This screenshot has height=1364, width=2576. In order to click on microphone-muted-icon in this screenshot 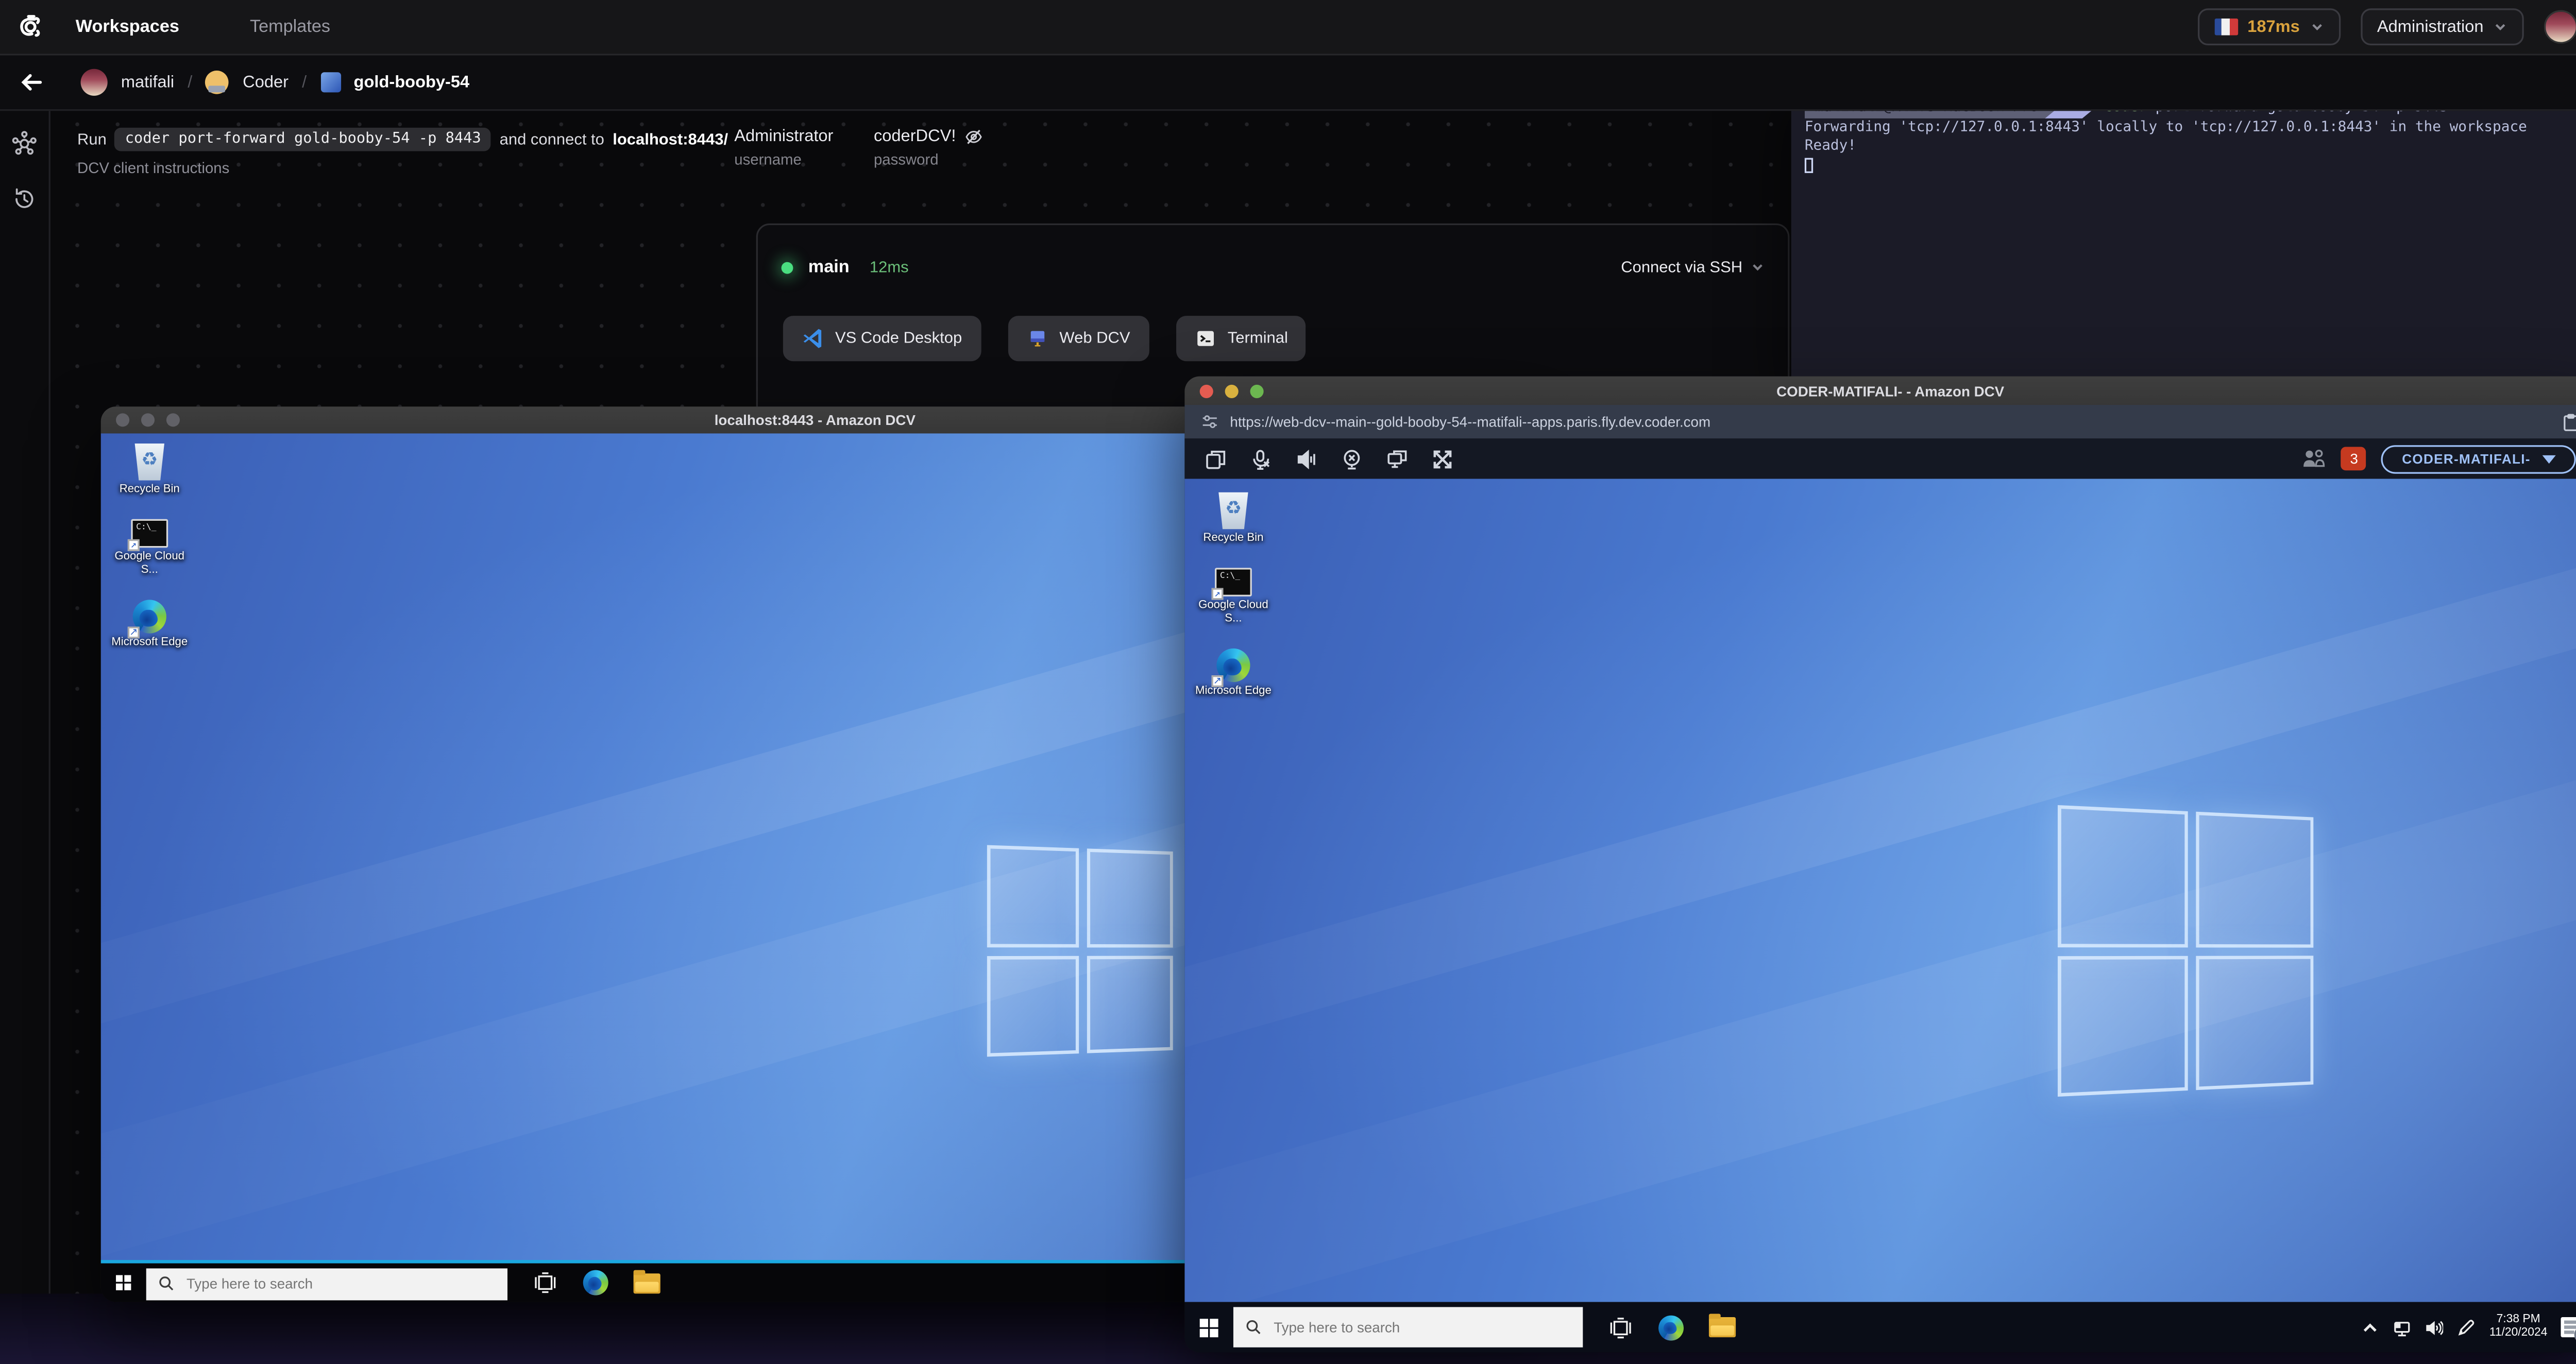, I will do `click(1261, 458)`.